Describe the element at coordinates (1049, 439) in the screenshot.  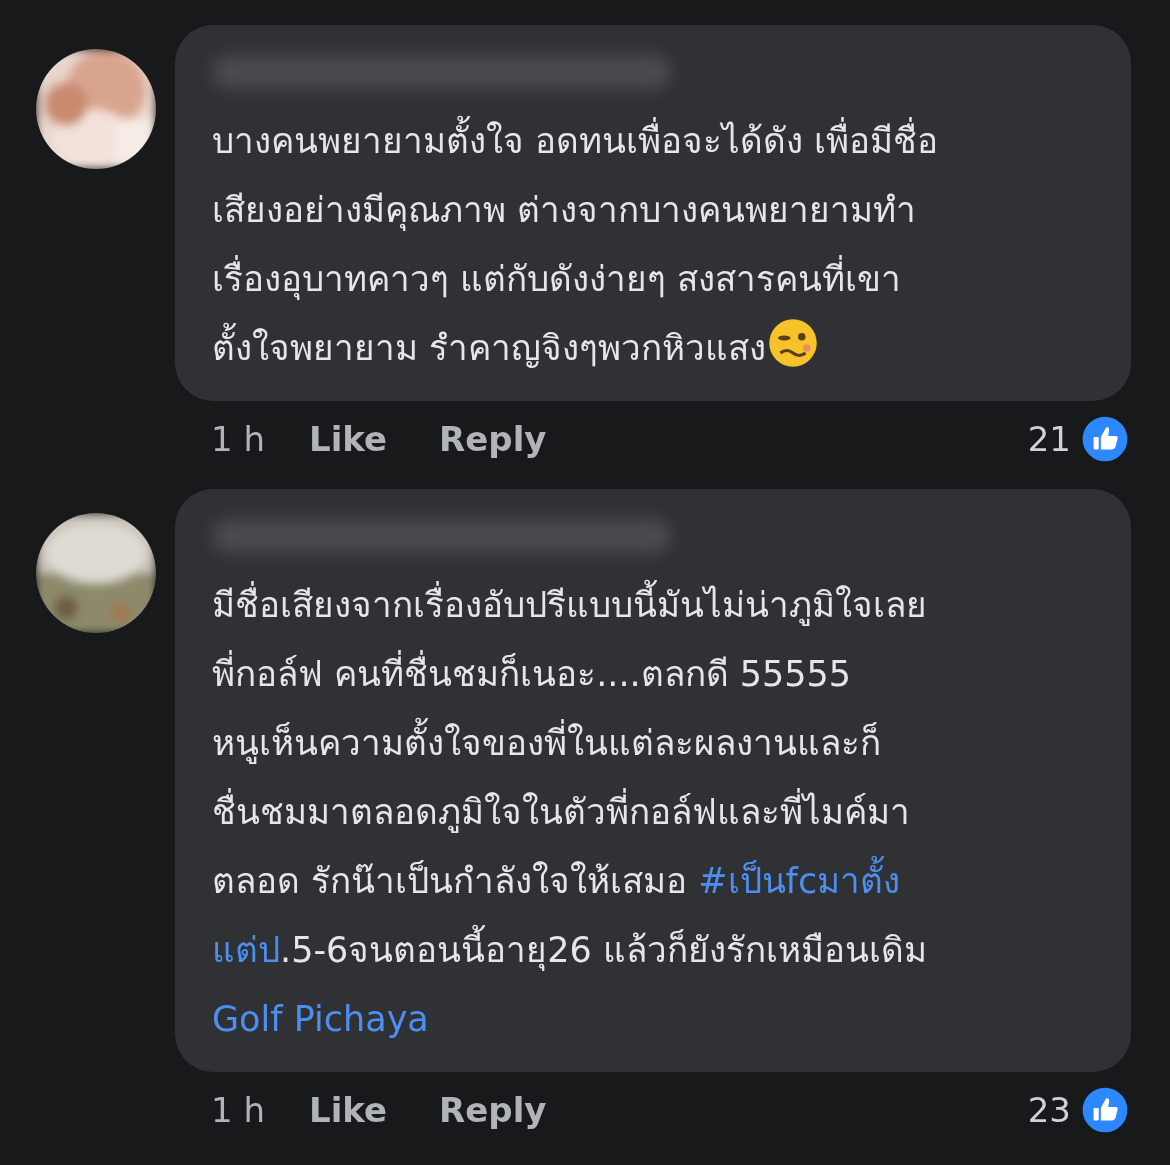
I see `reaction-count: 21` at that location.